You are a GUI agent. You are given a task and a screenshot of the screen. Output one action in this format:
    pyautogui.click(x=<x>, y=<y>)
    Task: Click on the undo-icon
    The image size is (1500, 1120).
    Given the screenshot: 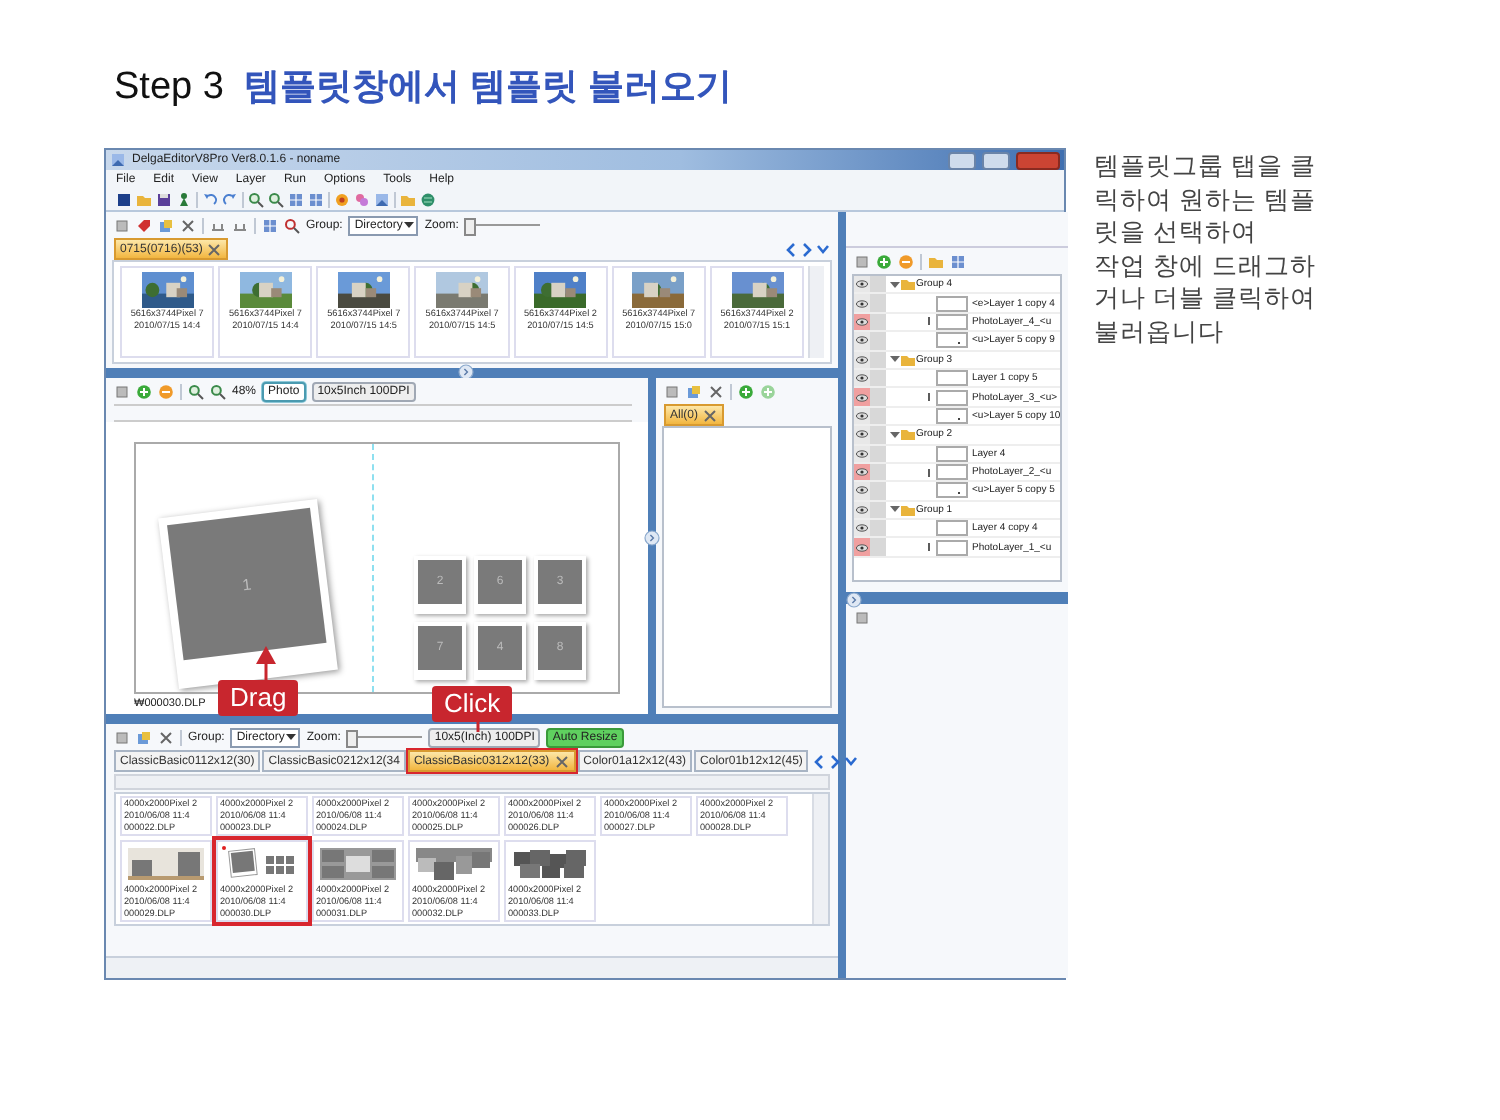 What is the action you would take?
    pyautogui.click(x=210, y=199)
    